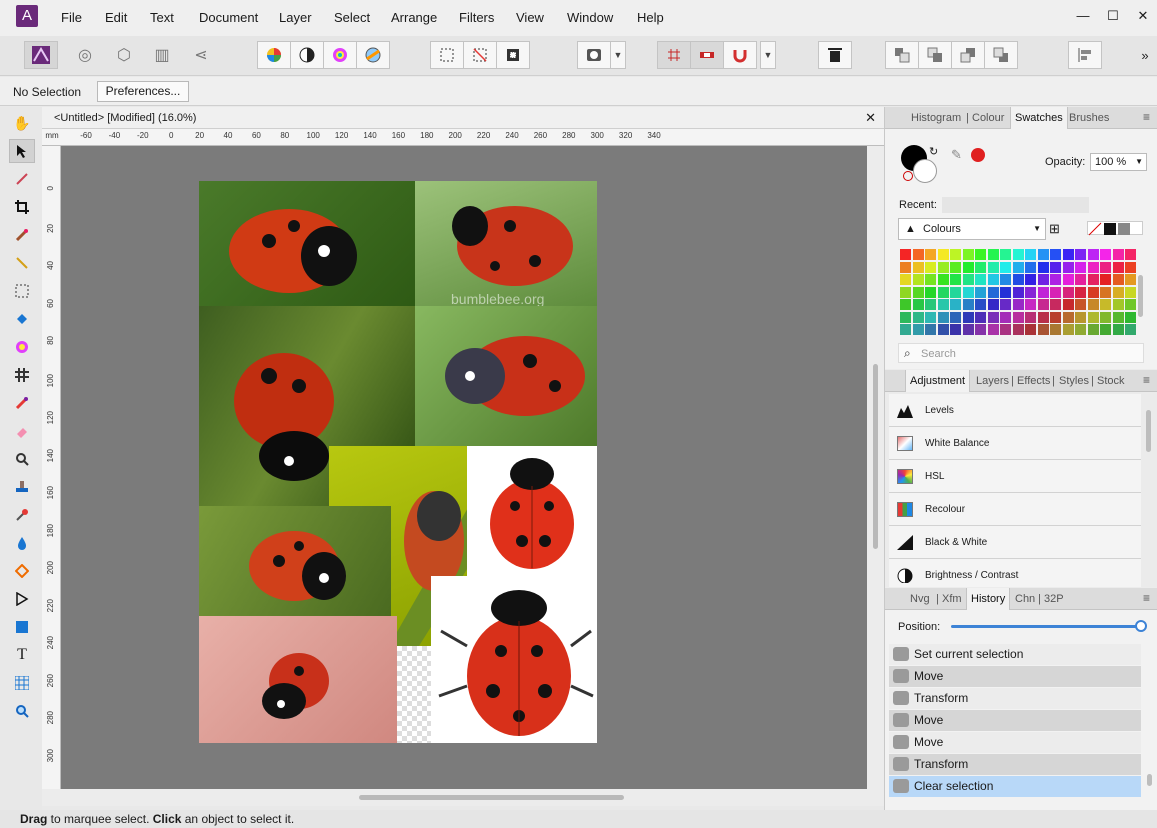 This screenshot has height=828, width=1157. Describe the element at coordinates (1015, 476) in the screenshot. I see `adjustment-hsl: HSL` at that location.